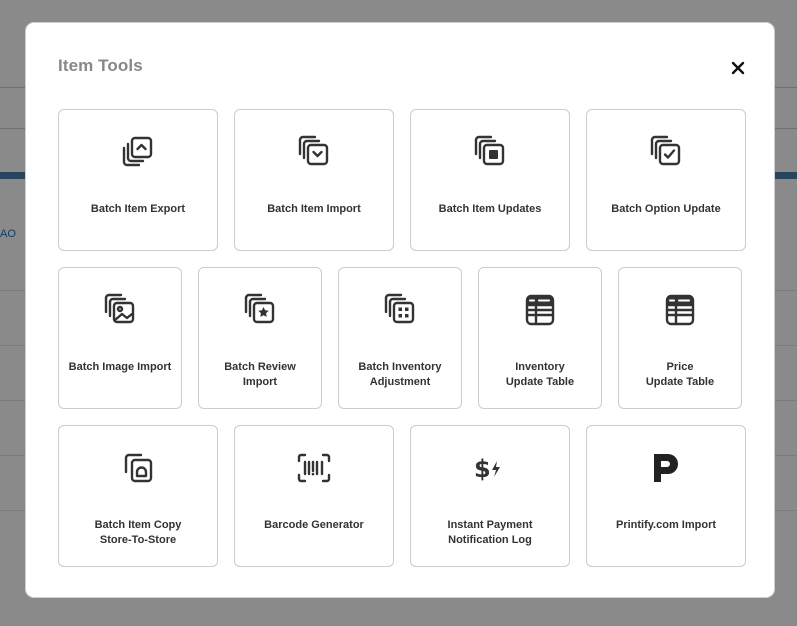 This screenshot has width=797, height=626. What do you see at coordinates (666, 525) in the screenshot?
I see `tool-card-label: Printify.com Import` at bounding box center [666, 525].